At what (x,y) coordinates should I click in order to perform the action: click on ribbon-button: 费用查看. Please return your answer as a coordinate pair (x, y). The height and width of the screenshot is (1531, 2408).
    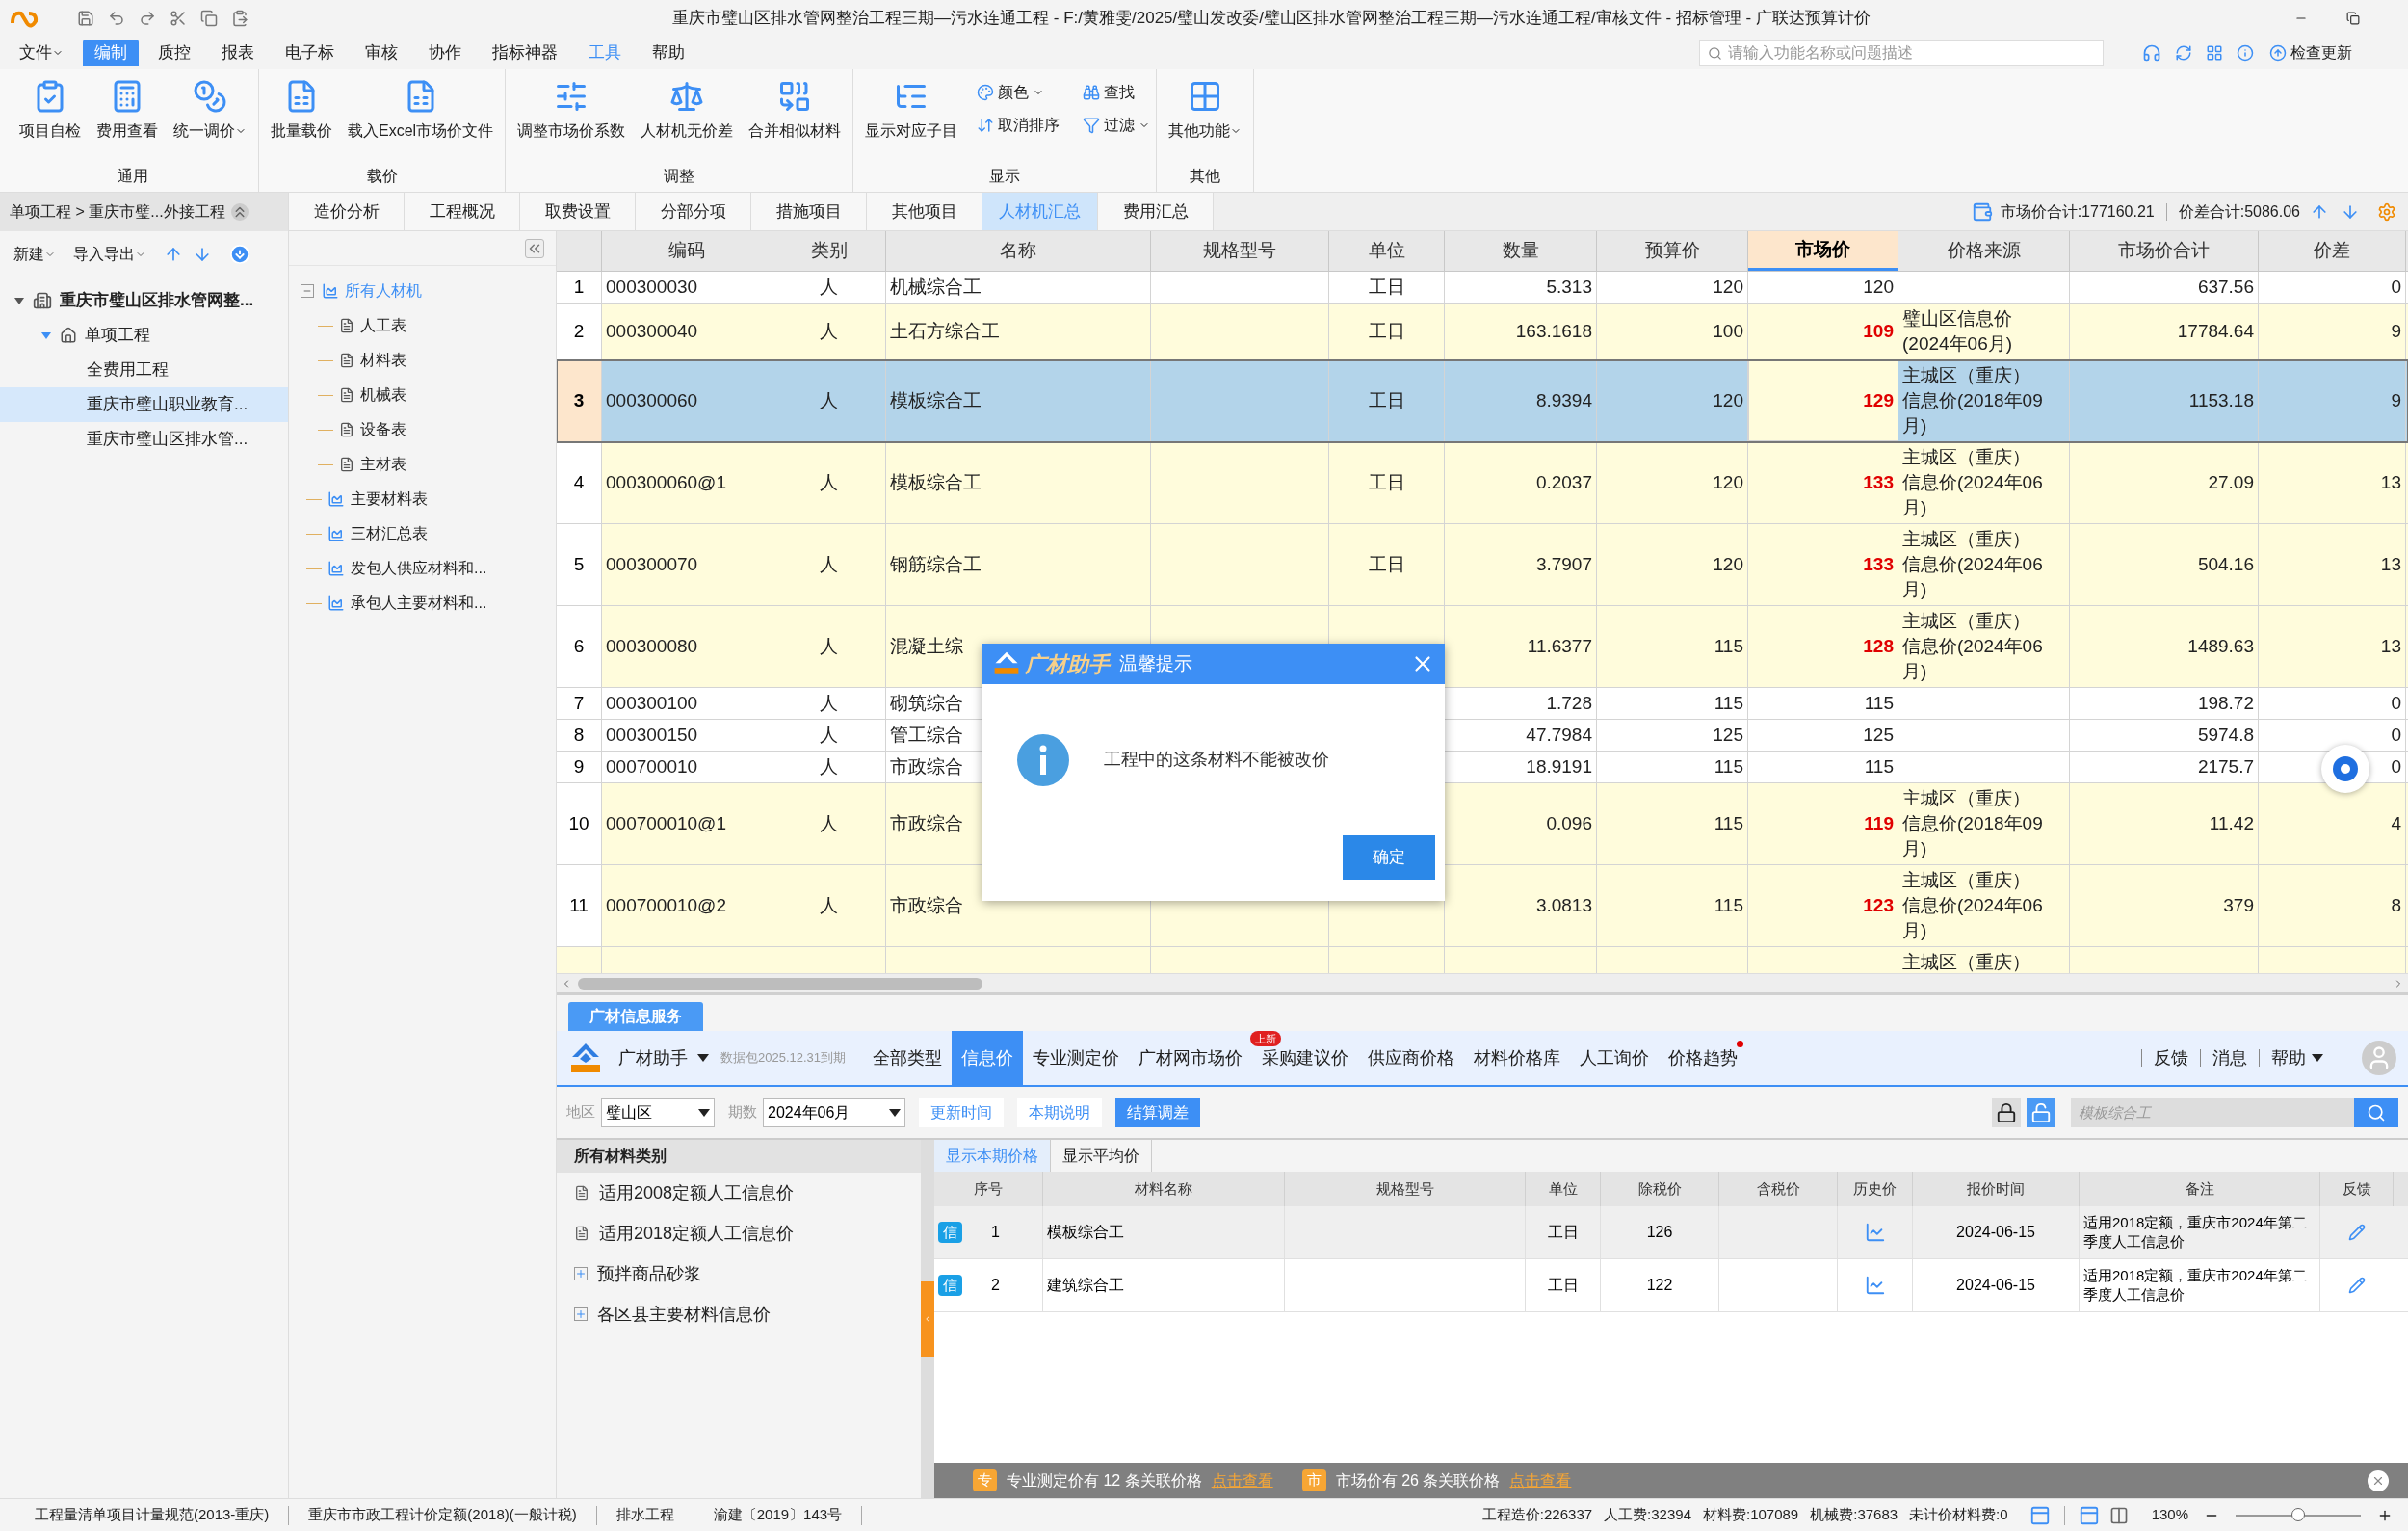
    Looking at the image, I should click on (127, 111).